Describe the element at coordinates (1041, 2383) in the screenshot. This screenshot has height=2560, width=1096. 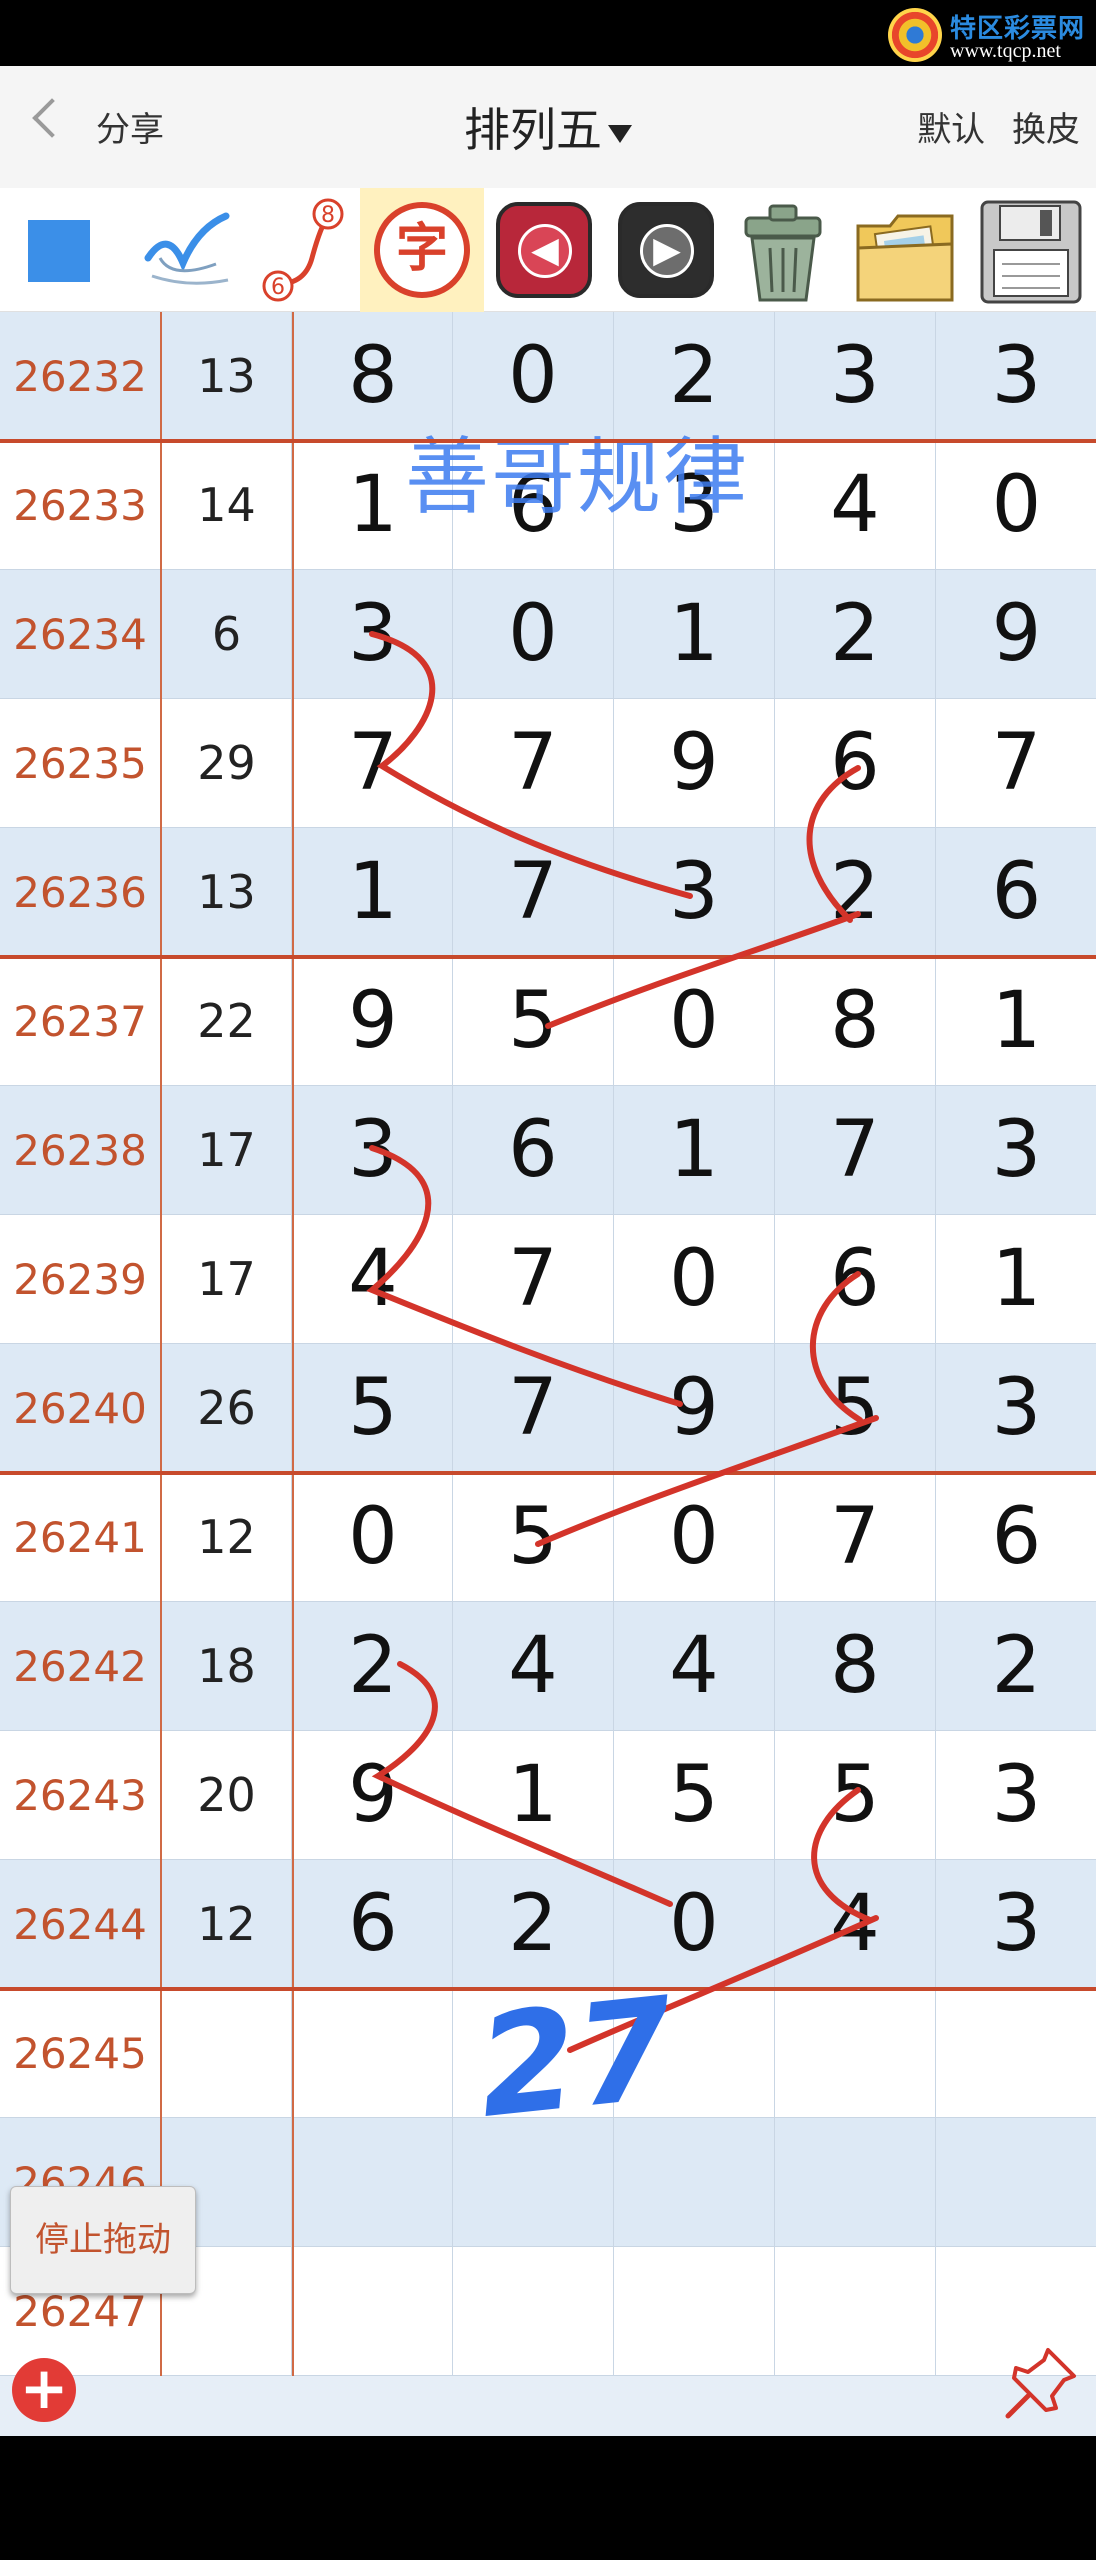
I see `pin-icon` at that location.